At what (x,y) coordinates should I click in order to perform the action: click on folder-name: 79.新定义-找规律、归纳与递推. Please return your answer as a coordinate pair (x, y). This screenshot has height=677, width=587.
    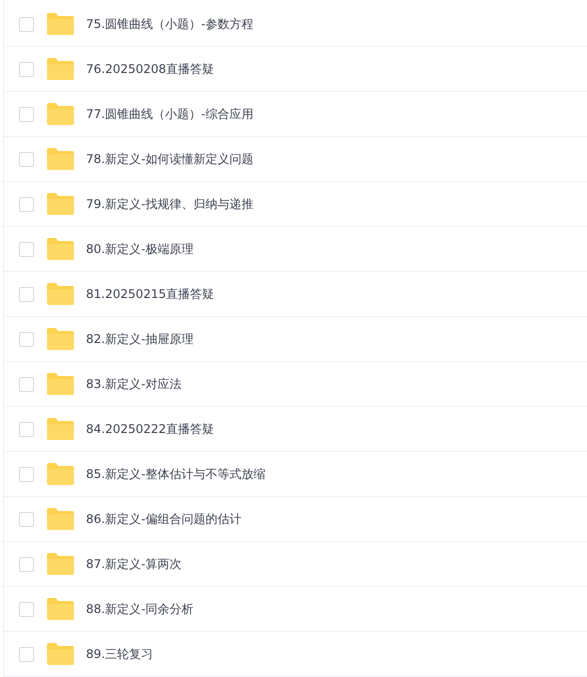
    Looking at the image, I should click on (170, 204).